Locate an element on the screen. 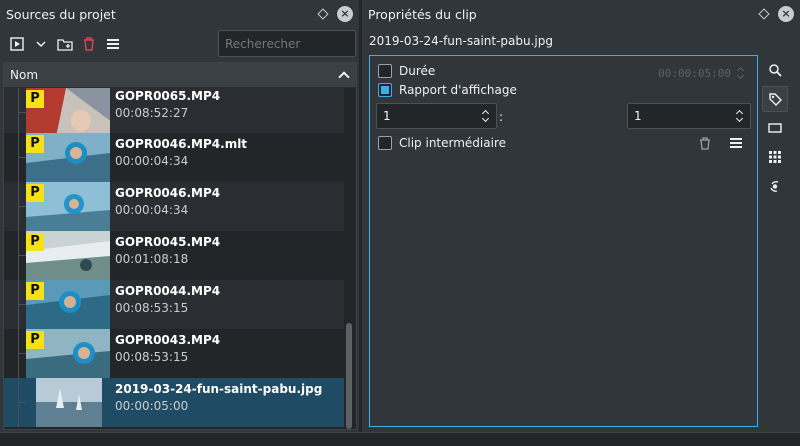 This screenshot has width=800, height=446. duration-field: 00:00:05:00 is located at coordinates (701, 73).